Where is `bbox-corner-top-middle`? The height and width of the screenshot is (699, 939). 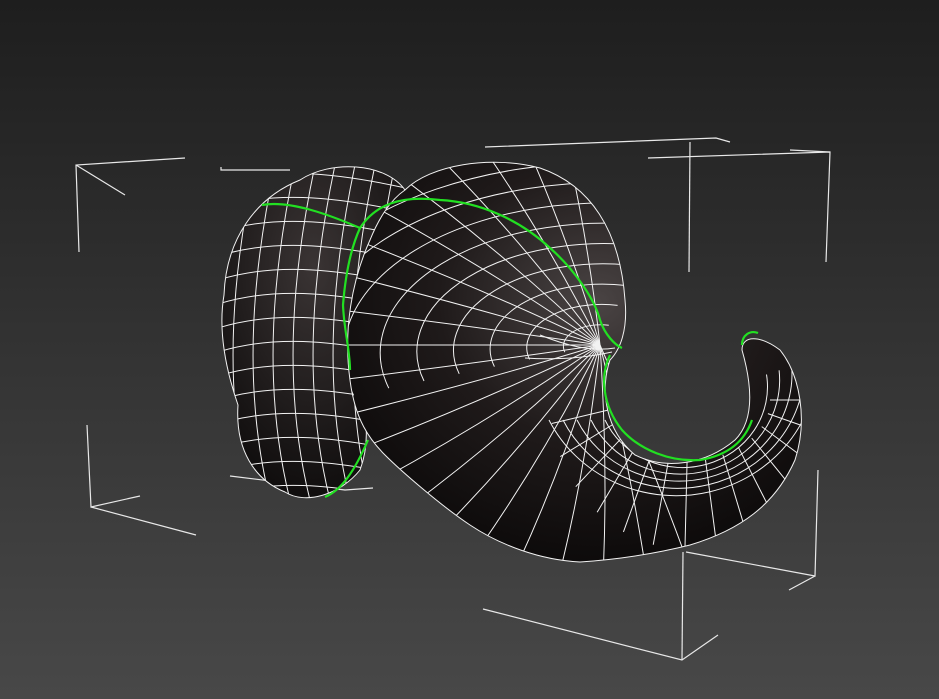 bbox-corner-top-middle is located at coordinates (255, 169).